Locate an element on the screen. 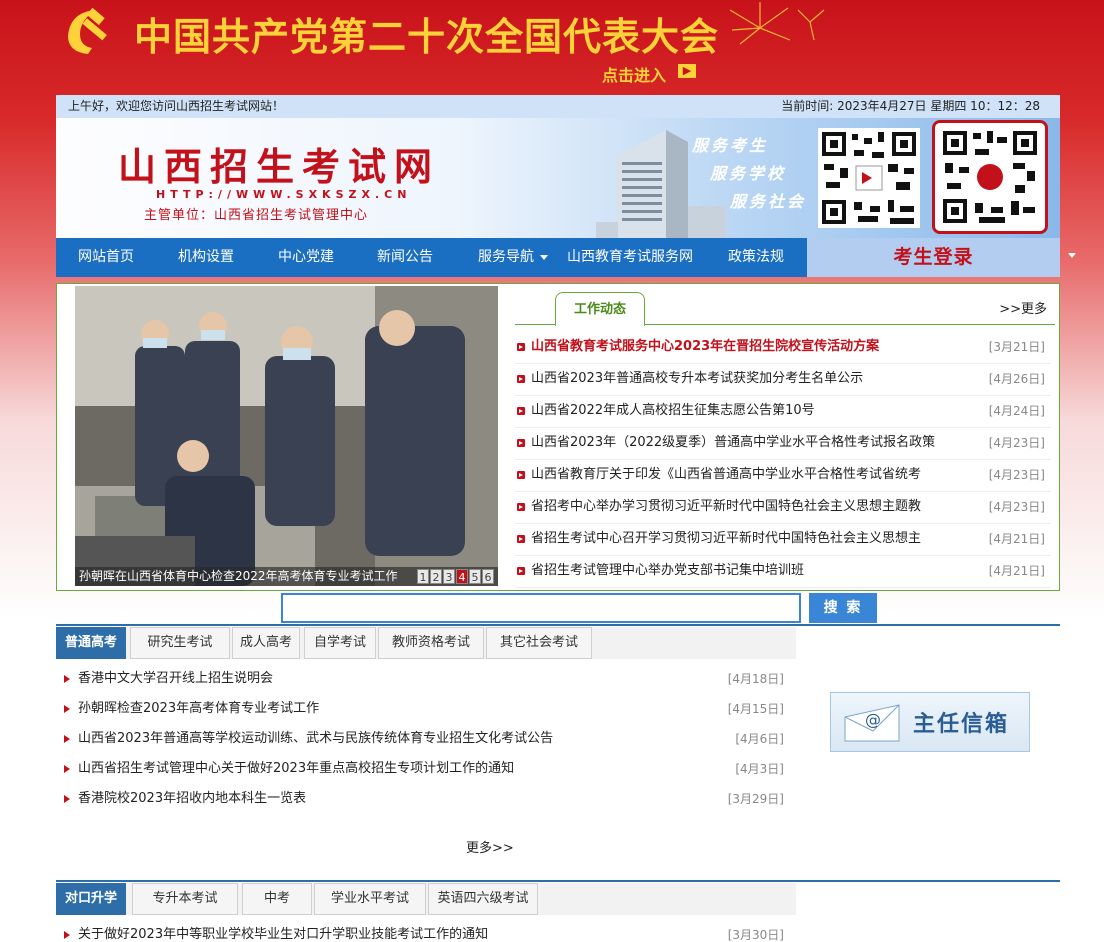 The width and height of the screenshot is (1104, 942). news-title: 山西省2023年普通高等学校运动训练、武术与民族传统体育专业招生文化考试公告 is located at coordinates (315, 739).